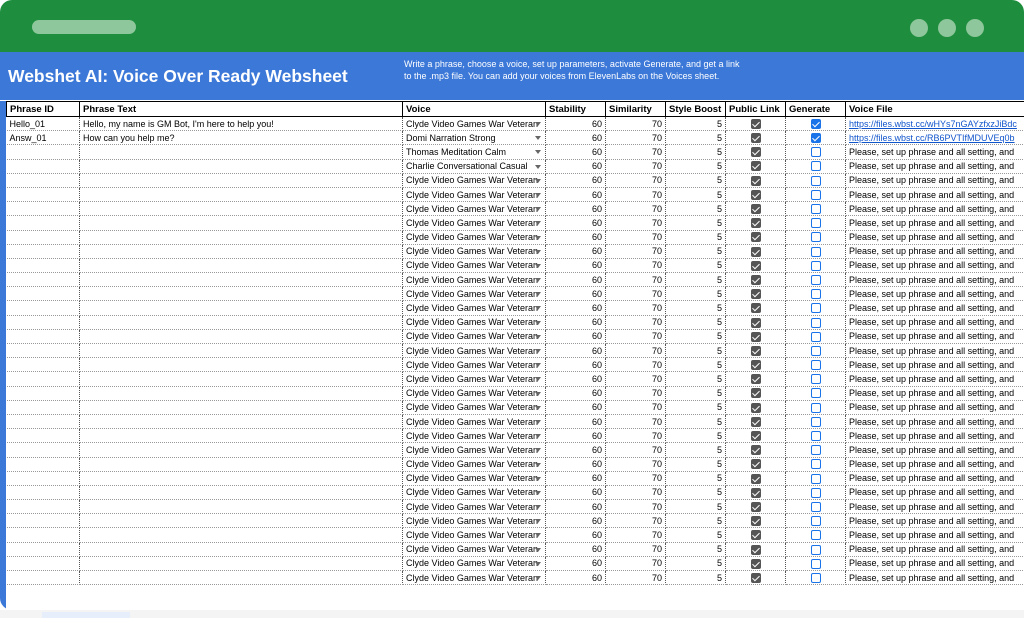 The image size is (1024, 618). What do you see at coordinates (934, 124) in the screenshot?
I see `voice-file-cell: https://files.wbst.cc/wHYs7nGAYzfxzJiBdc` at bounding box center [934, 124].